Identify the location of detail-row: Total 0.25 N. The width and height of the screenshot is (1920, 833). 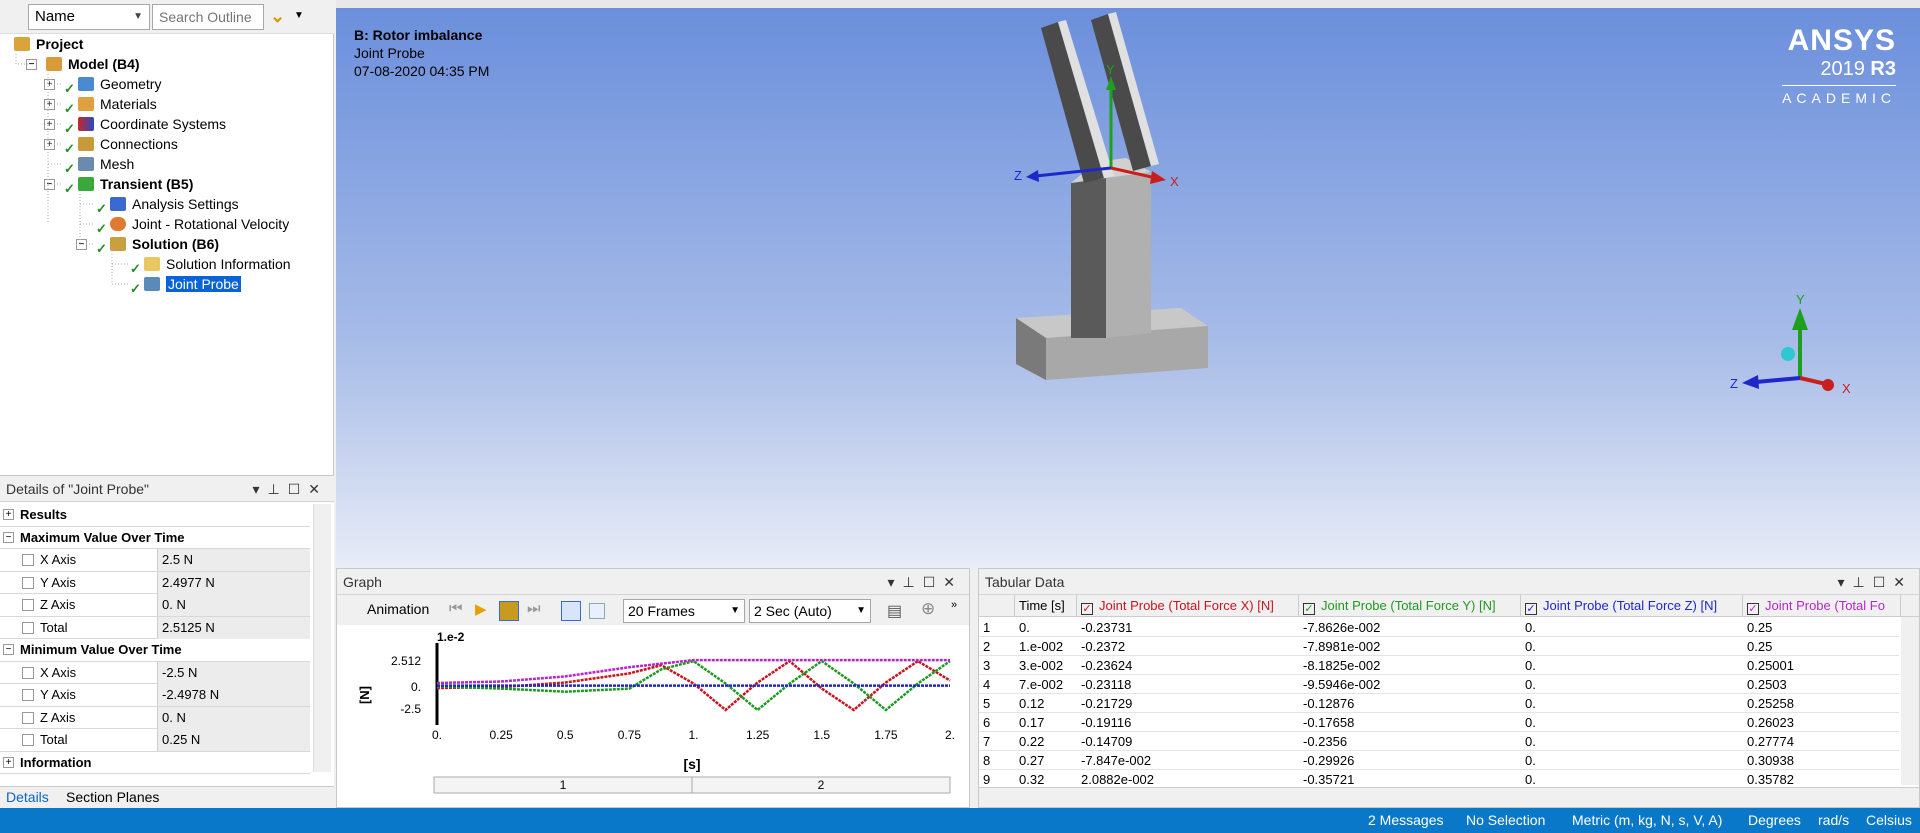
(155, 740).